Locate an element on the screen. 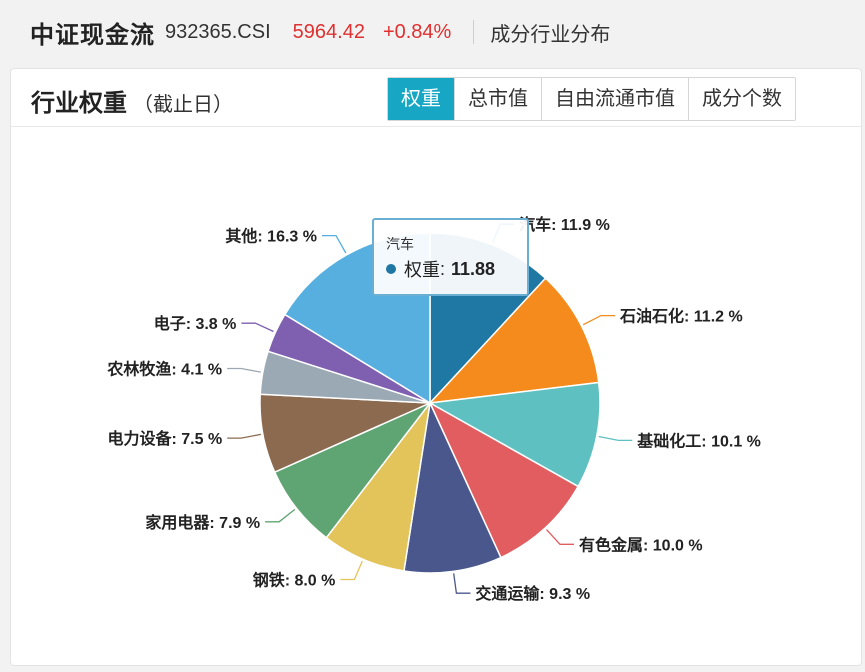 Image resolution: width=865 pixels, height=672 pixels. pie-label-10: 电子: 3.8 % is located at coordinates (195, 323).